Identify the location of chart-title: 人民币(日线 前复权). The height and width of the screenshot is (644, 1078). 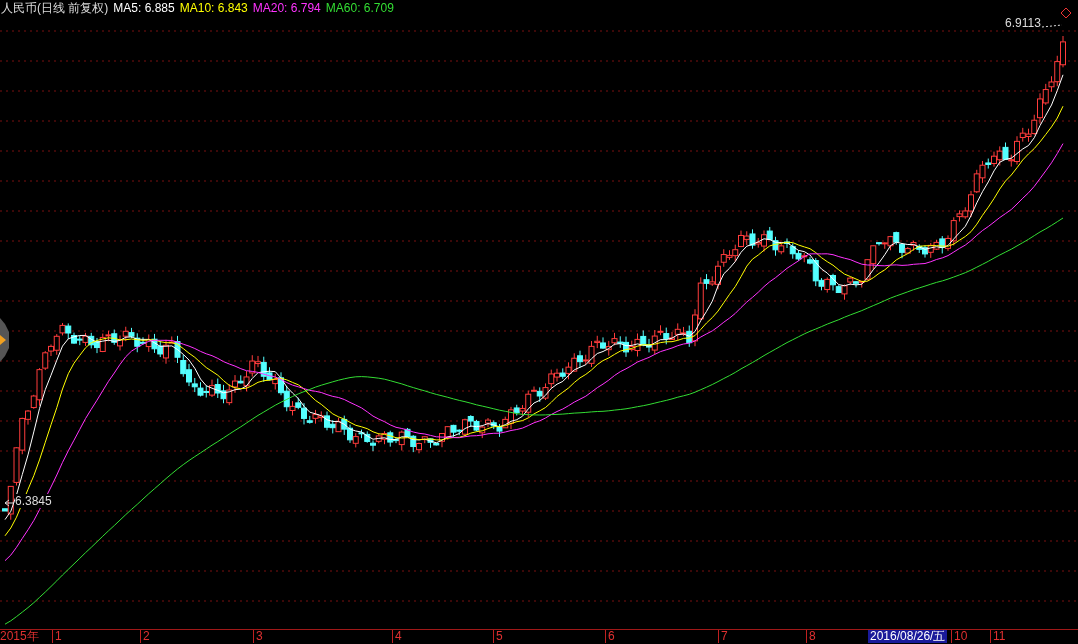
(55, 8).